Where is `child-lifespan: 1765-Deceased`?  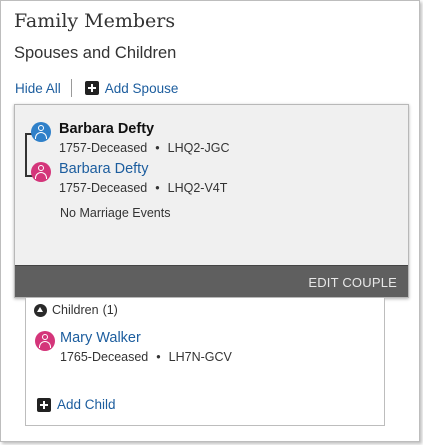 child-lifespan: 1765-Deceased is located at coordinates (104, 357).